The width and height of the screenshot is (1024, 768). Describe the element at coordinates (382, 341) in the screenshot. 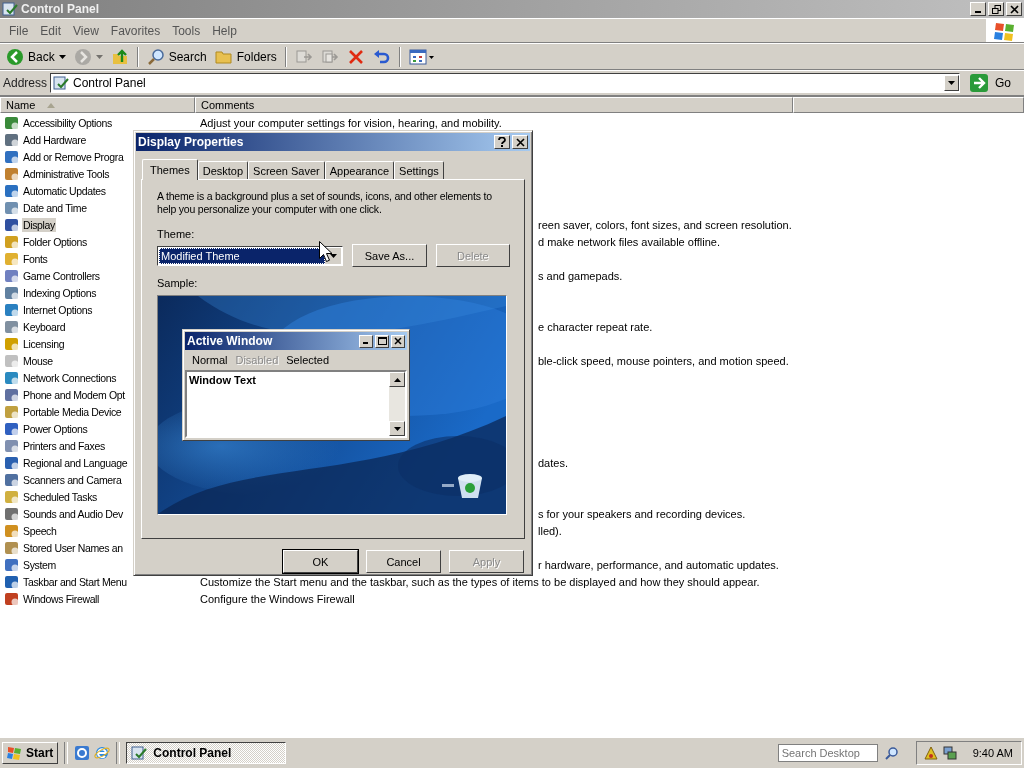

I see `maximize-icon` at that location.